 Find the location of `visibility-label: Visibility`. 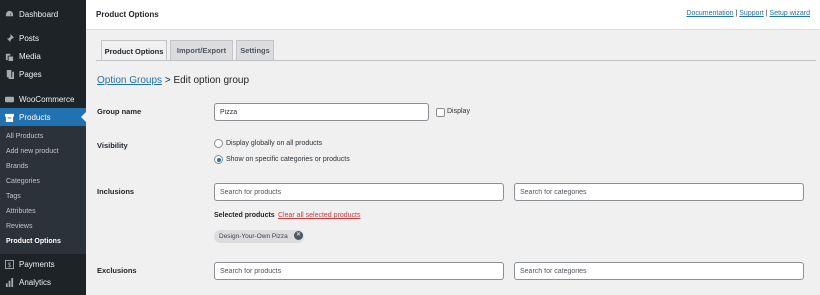

visibility-label: Visibility is located at coordinates (112, 145).